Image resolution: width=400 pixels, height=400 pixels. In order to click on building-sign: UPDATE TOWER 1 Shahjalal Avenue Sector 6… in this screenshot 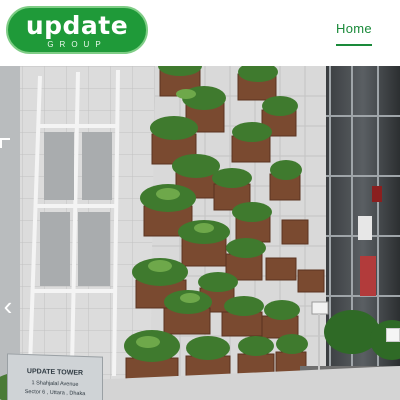, I will do `click(55, 376)`.